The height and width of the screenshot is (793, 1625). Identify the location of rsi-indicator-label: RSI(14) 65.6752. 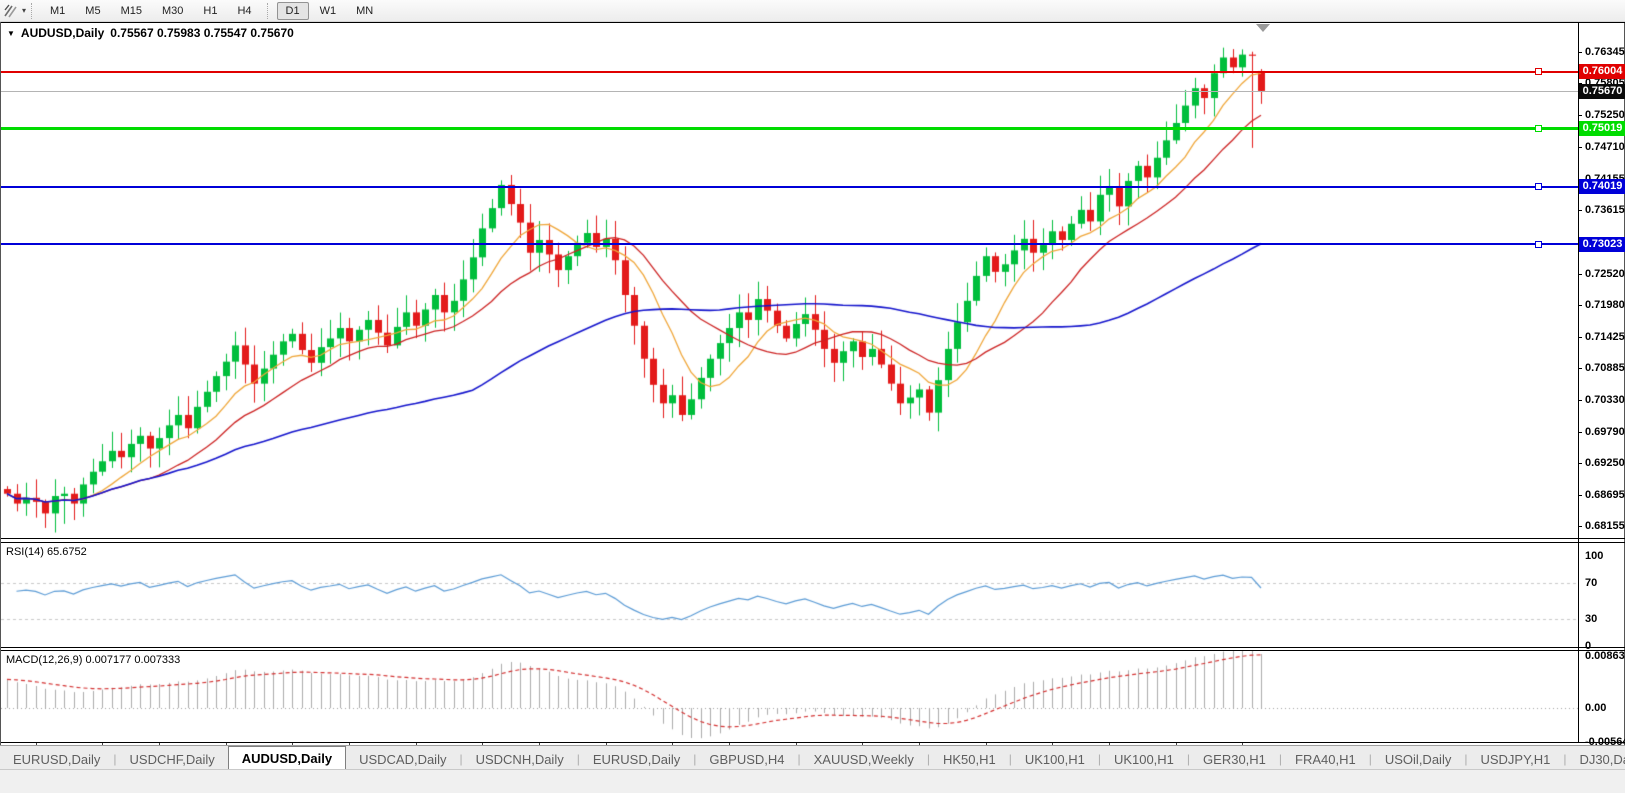
(46, 552).